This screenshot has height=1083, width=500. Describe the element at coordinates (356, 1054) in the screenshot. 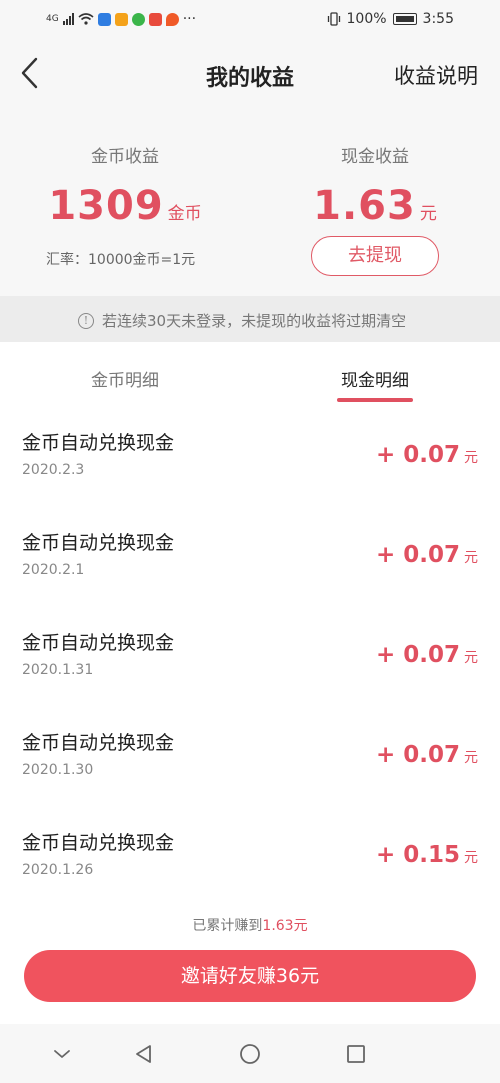

I see `nav-recents-icon` at that location.